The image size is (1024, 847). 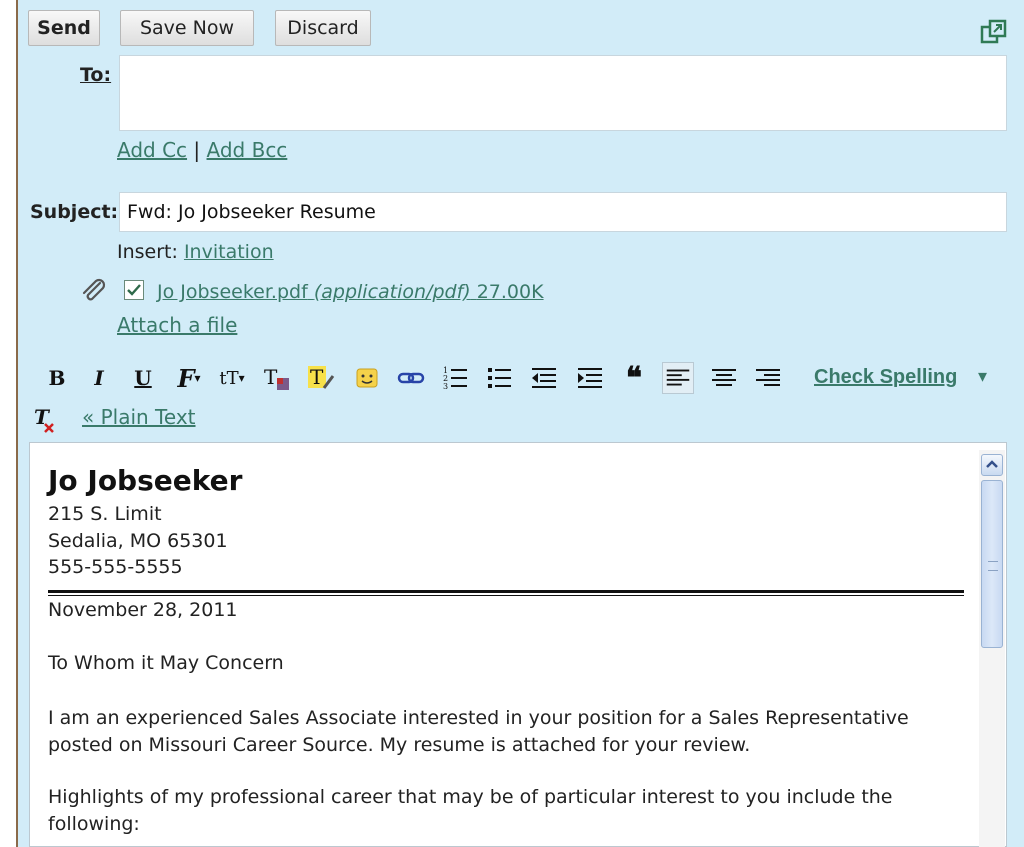 I want to click on font-size-icon: tT ▾, so click(x=232, y=378).